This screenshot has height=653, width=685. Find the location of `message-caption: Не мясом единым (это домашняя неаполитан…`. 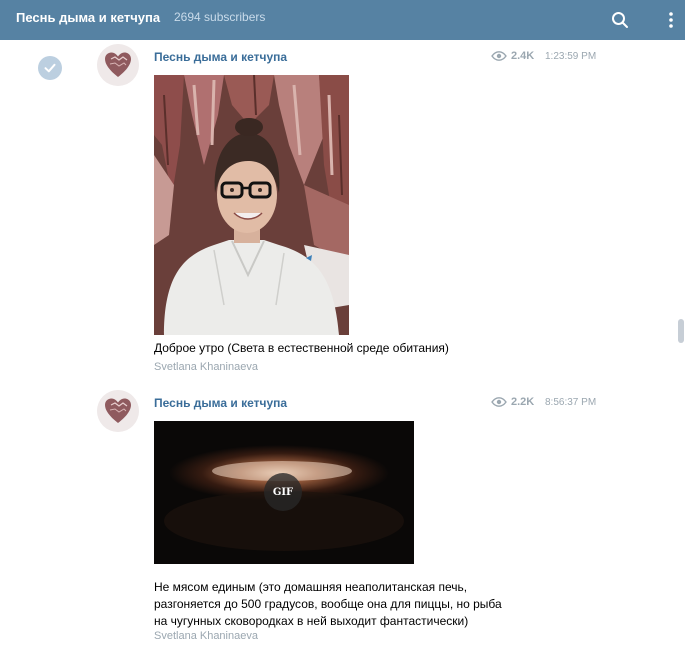

message-caption: Не мясом единым (это домашняя неаполитан… is located at coordinates (328, 604).